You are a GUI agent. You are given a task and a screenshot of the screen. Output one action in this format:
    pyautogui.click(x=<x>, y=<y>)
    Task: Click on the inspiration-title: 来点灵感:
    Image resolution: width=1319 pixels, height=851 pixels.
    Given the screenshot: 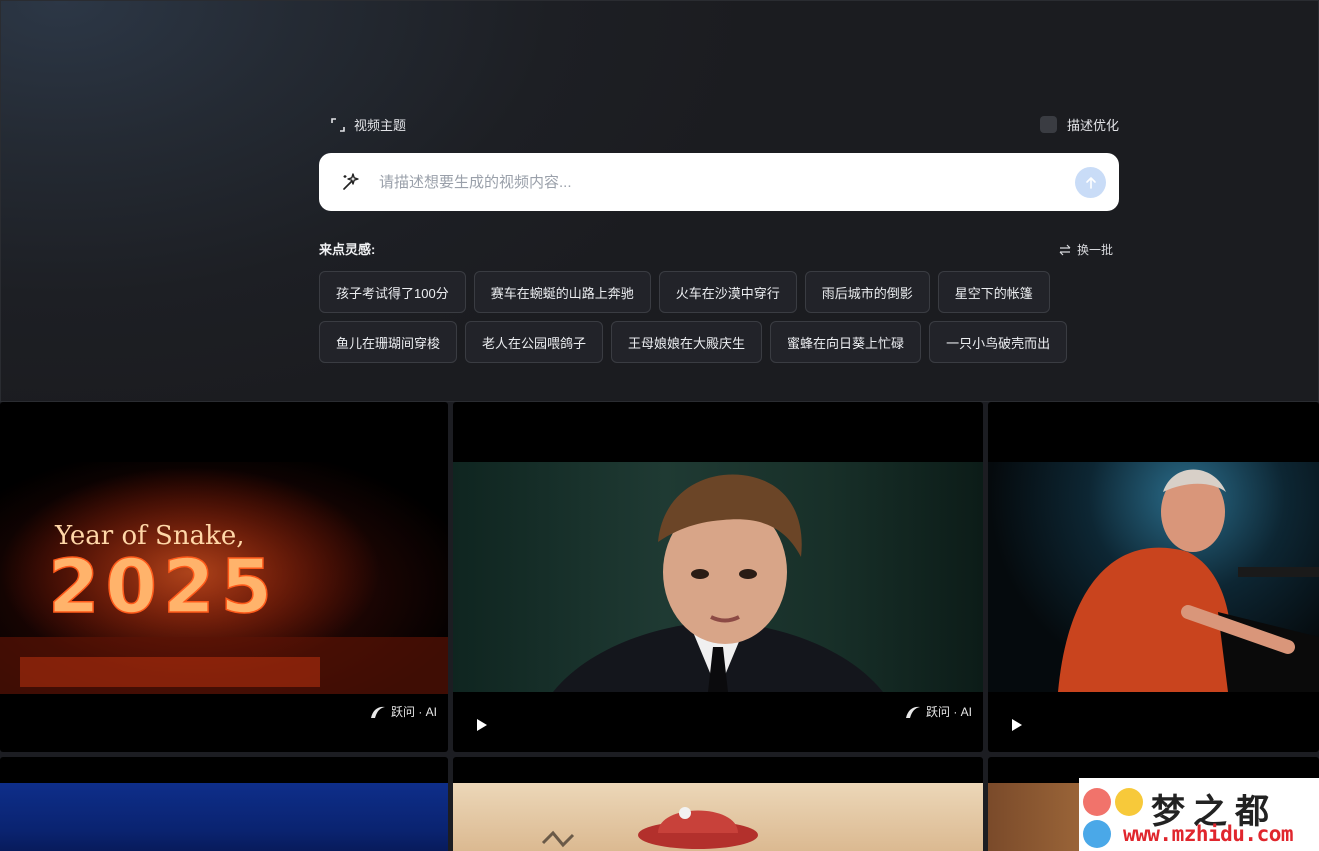 What is the action you would take?
    pyautogui.click(x=347, y=249)
    